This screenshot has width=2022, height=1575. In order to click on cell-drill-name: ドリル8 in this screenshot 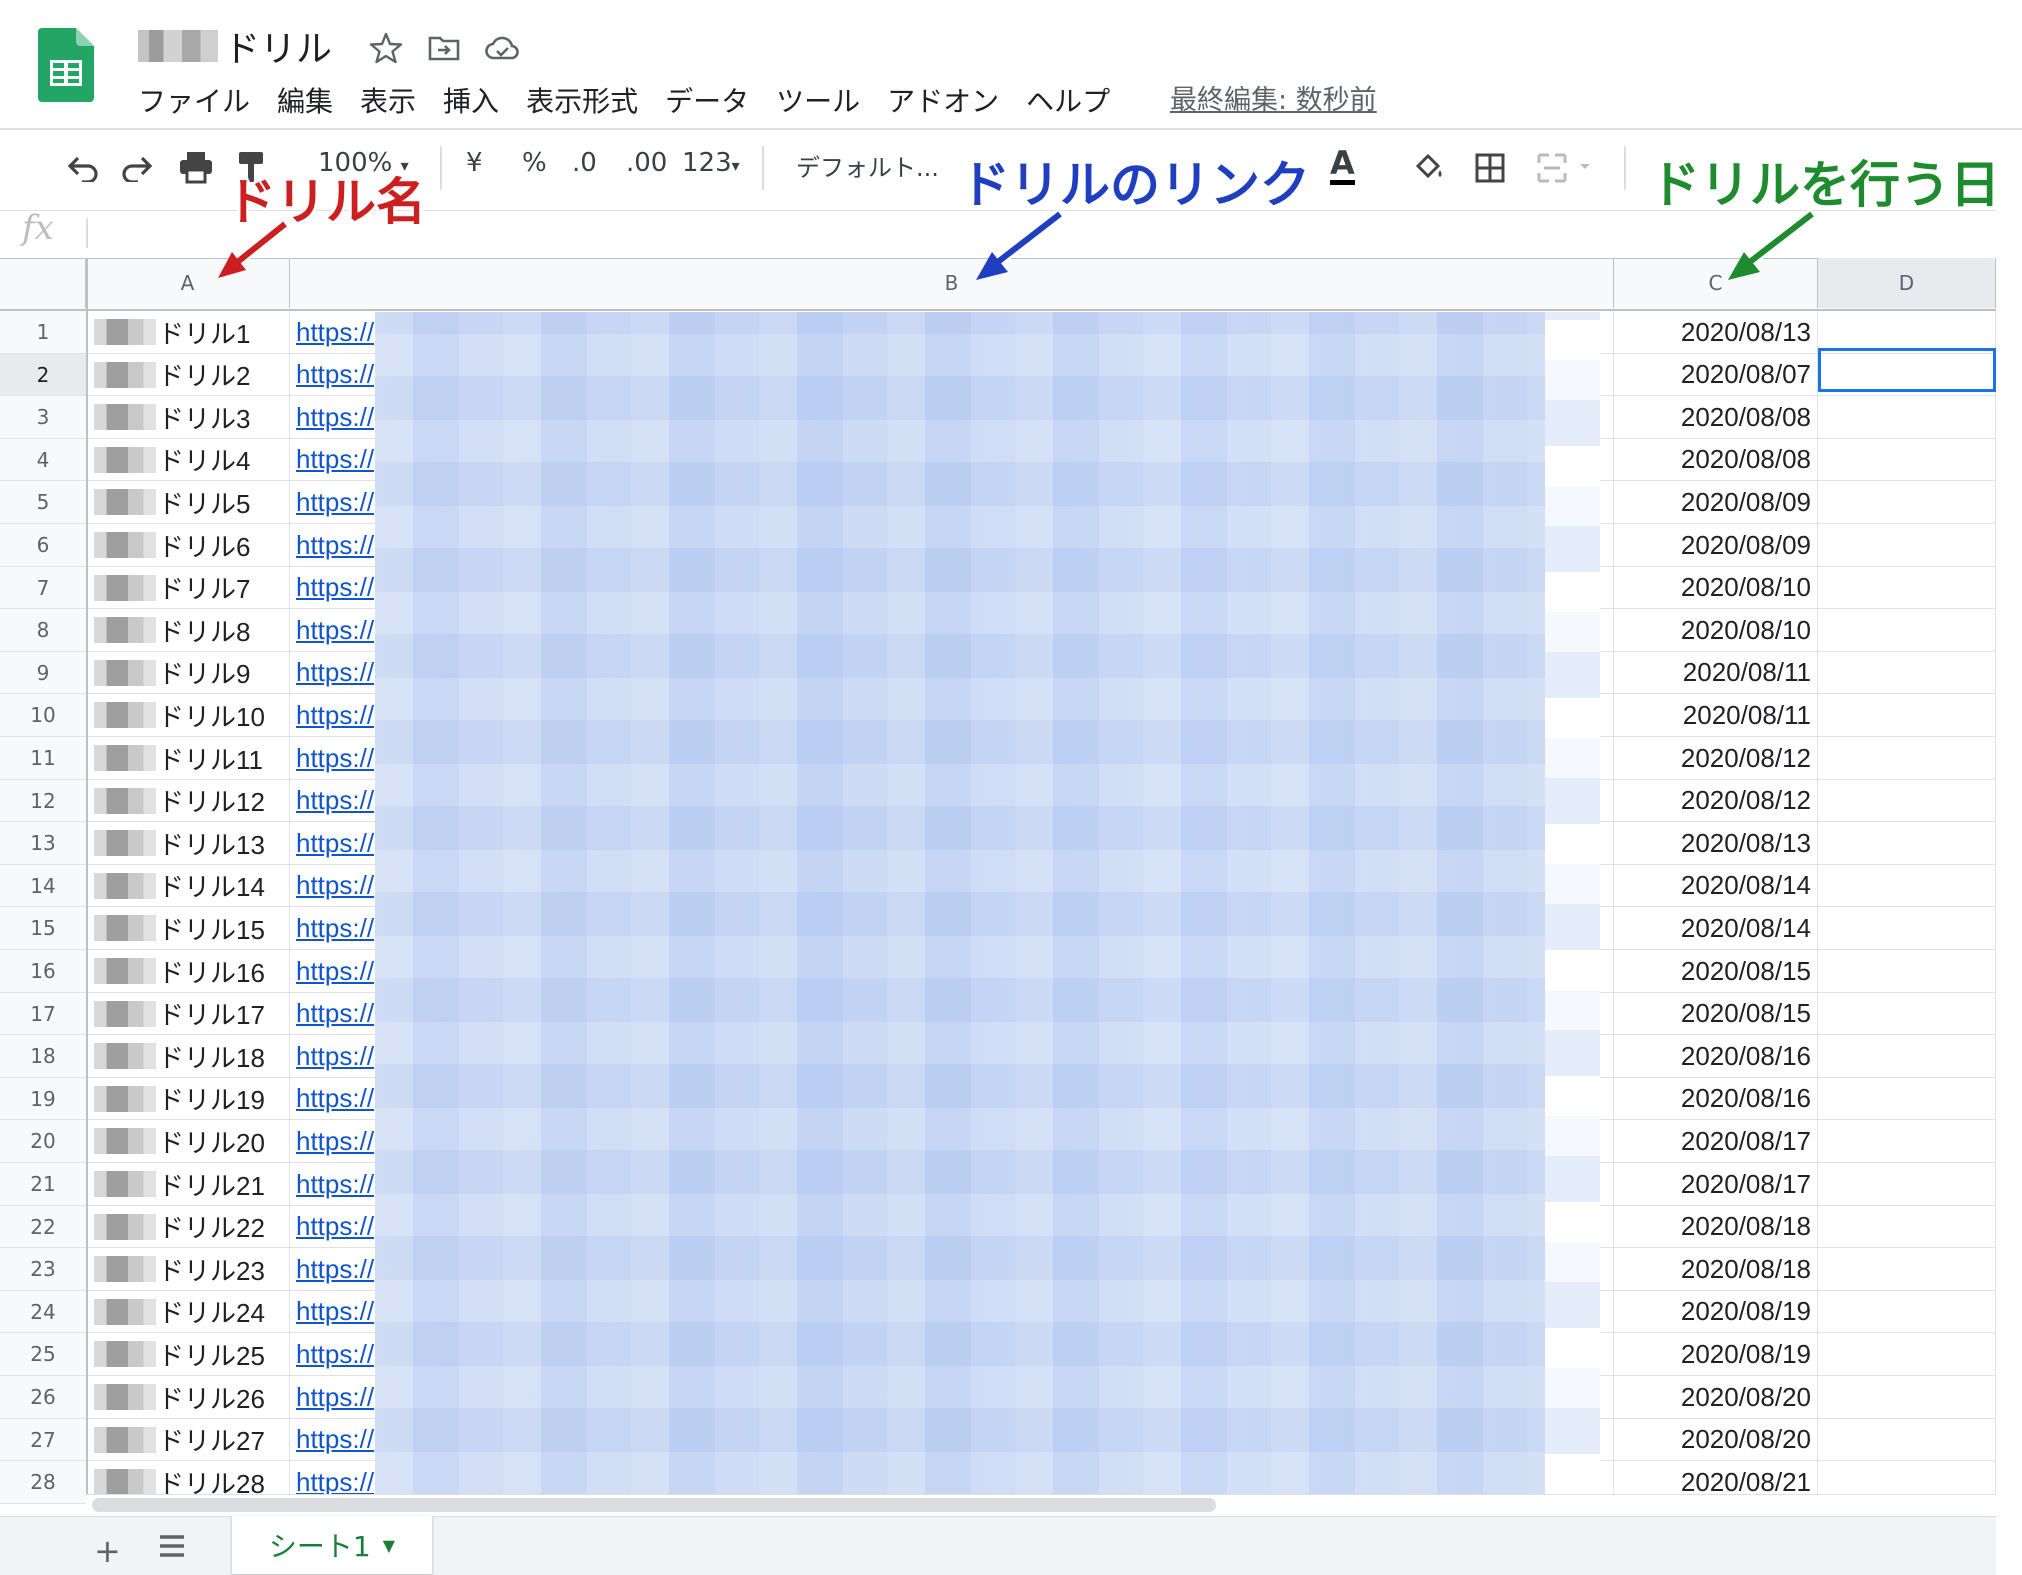, I will do `click(188, 630)`.